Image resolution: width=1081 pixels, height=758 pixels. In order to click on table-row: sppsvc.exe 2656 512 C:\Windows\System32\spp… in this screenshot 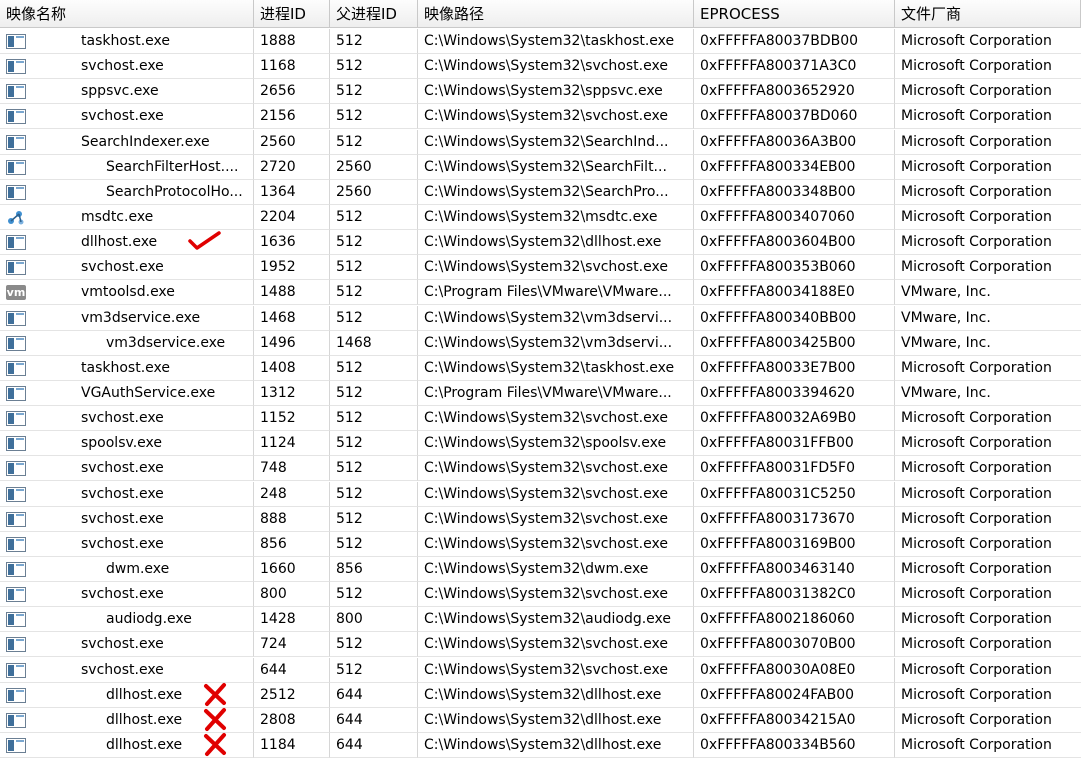, I will do `click(540, 92)`.